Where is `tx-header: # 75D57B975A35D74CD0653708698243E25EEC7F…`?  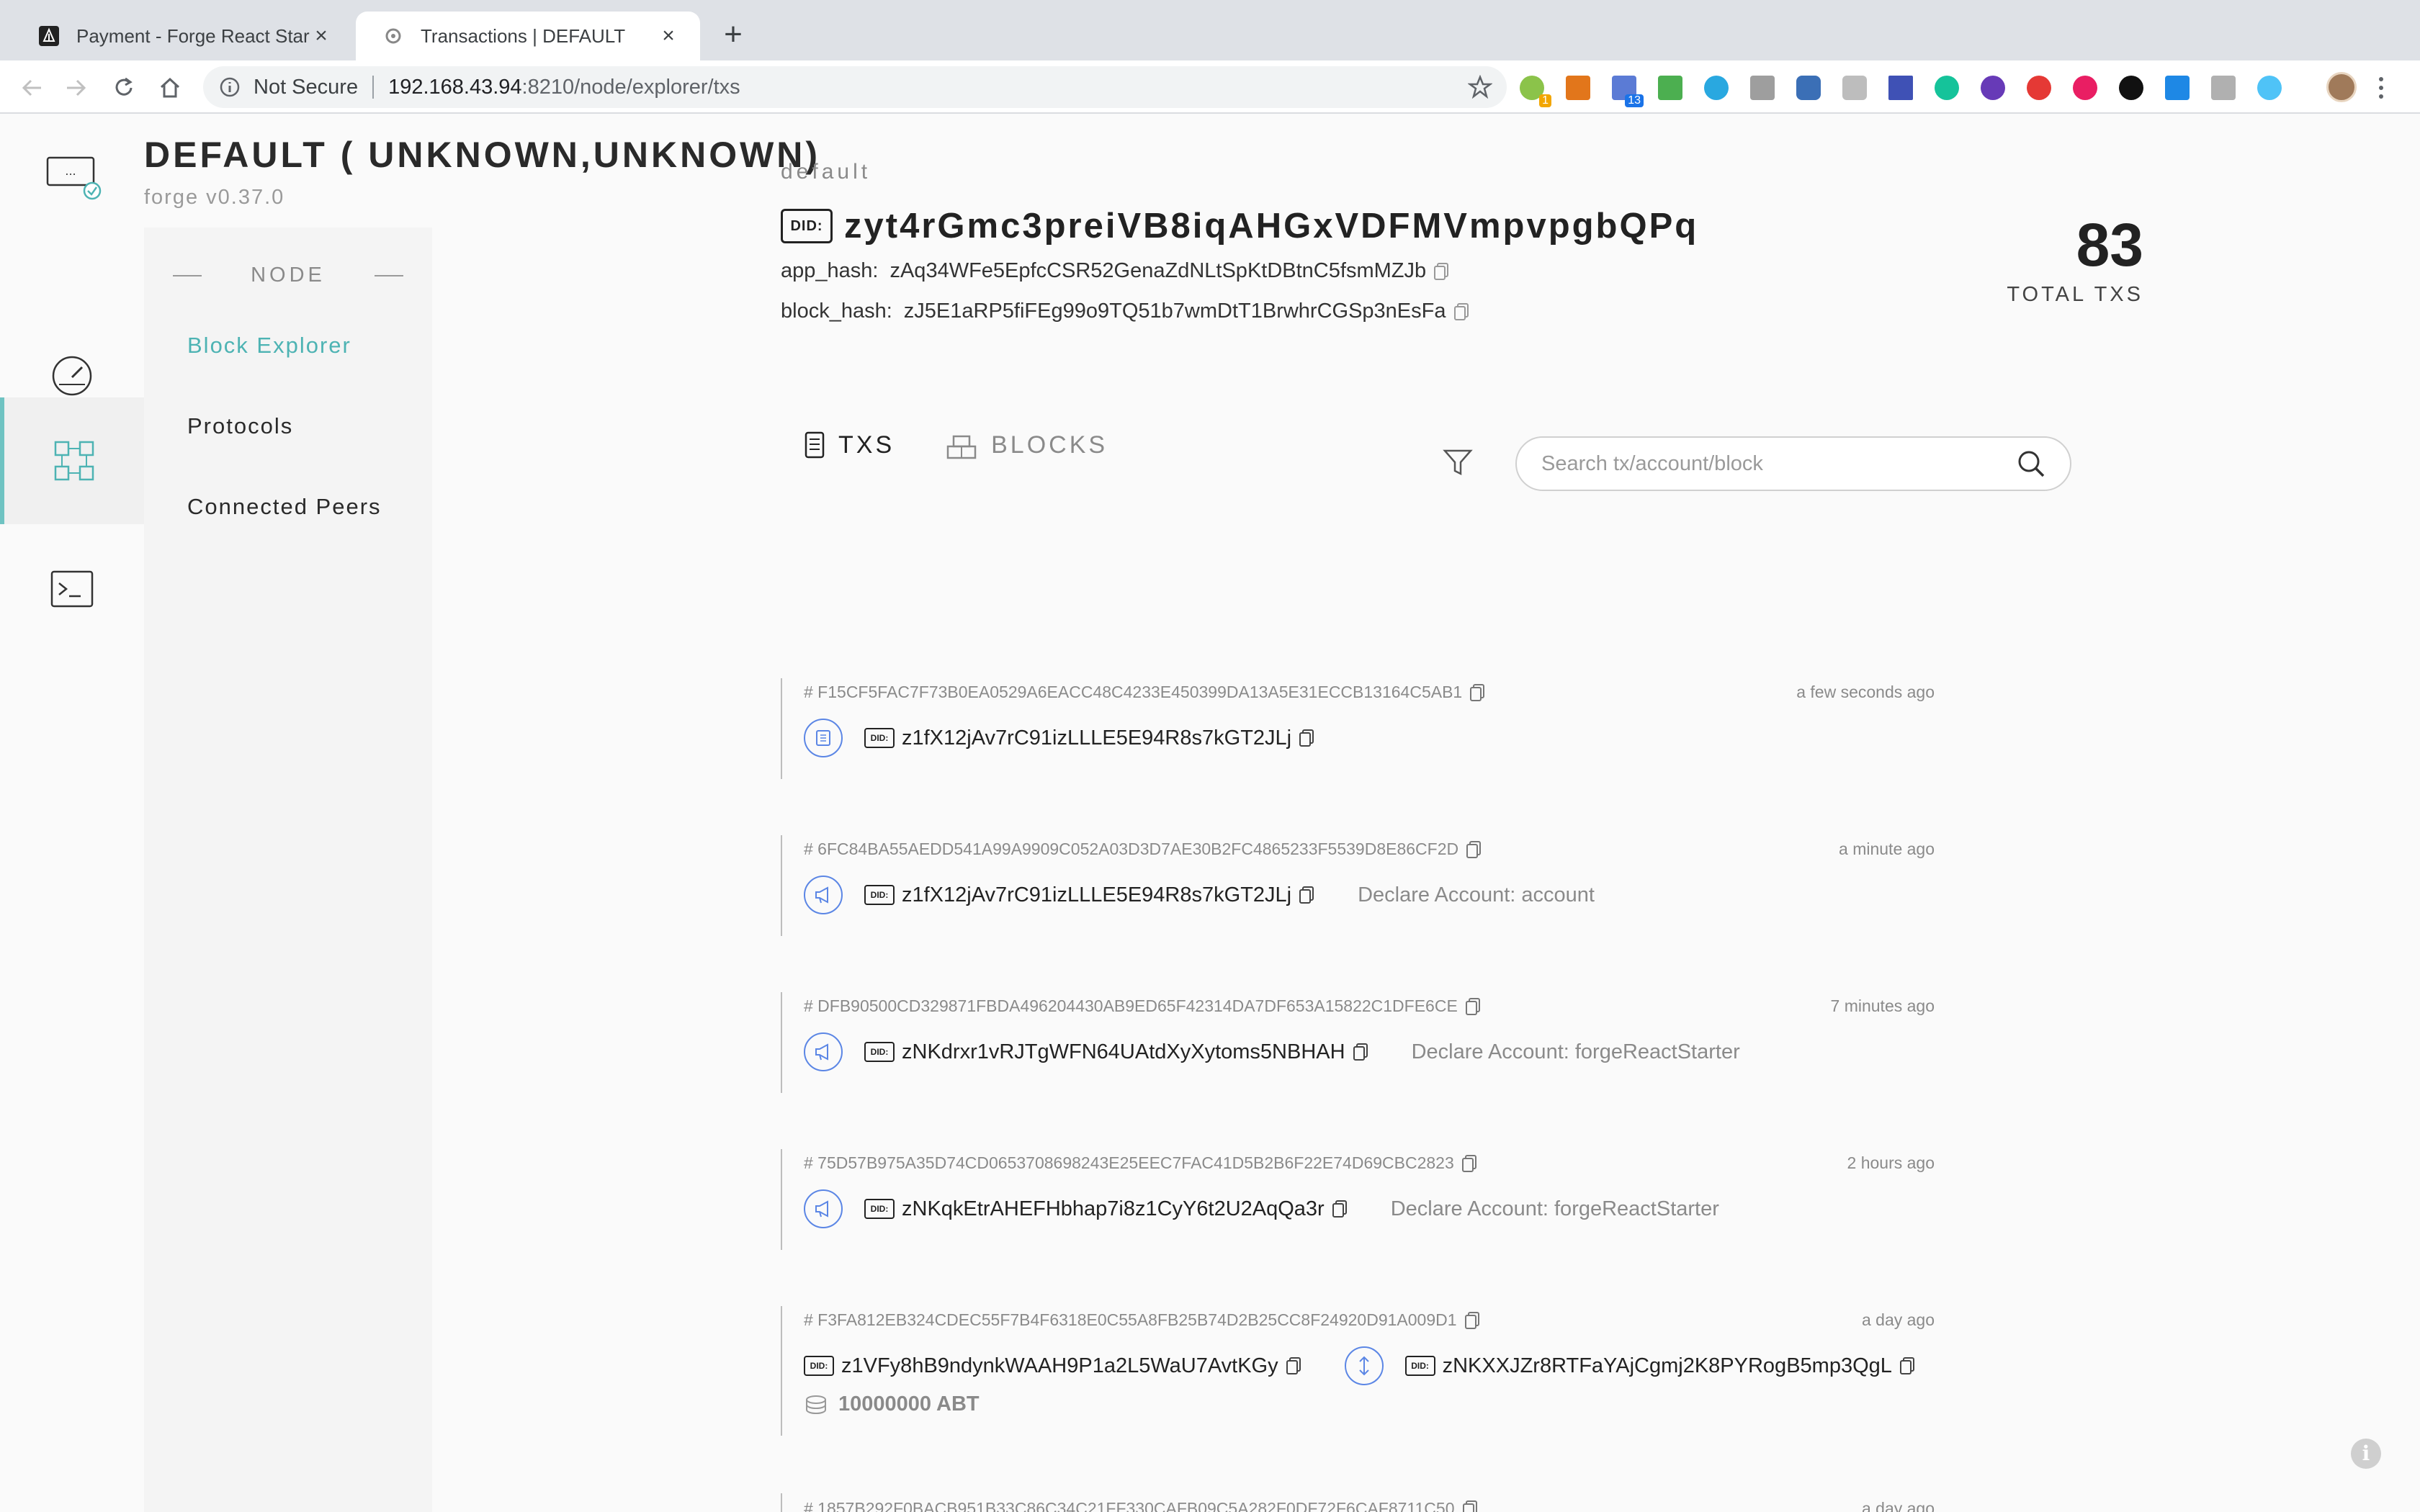
tx-header: # 75D57B975A35D74CD0653708698243E25EEC7F… is located at coordinates (1369, 1163).